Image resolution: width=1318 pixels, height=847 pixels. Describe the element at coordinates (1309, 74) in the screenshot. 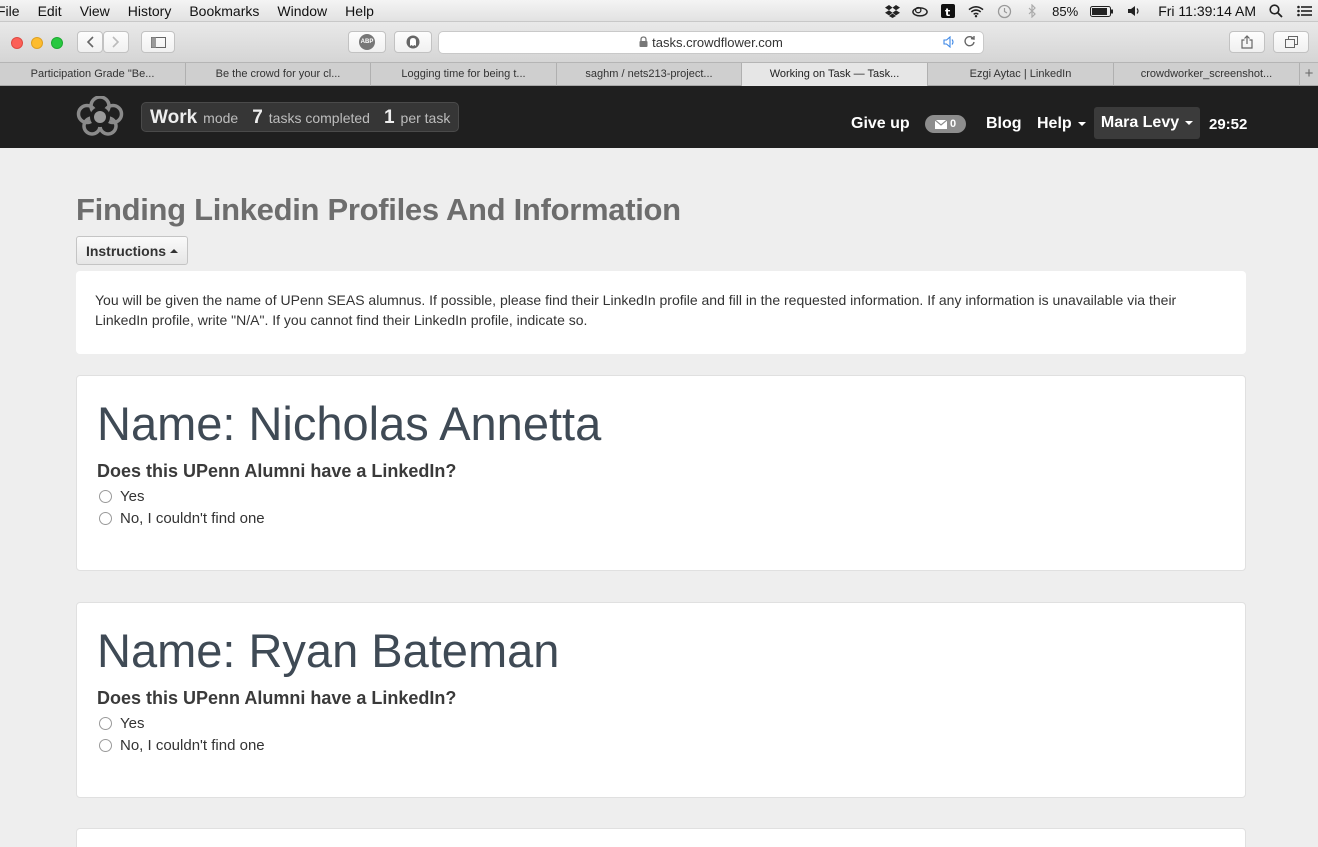

I see `new-tab-button: +` at that location.